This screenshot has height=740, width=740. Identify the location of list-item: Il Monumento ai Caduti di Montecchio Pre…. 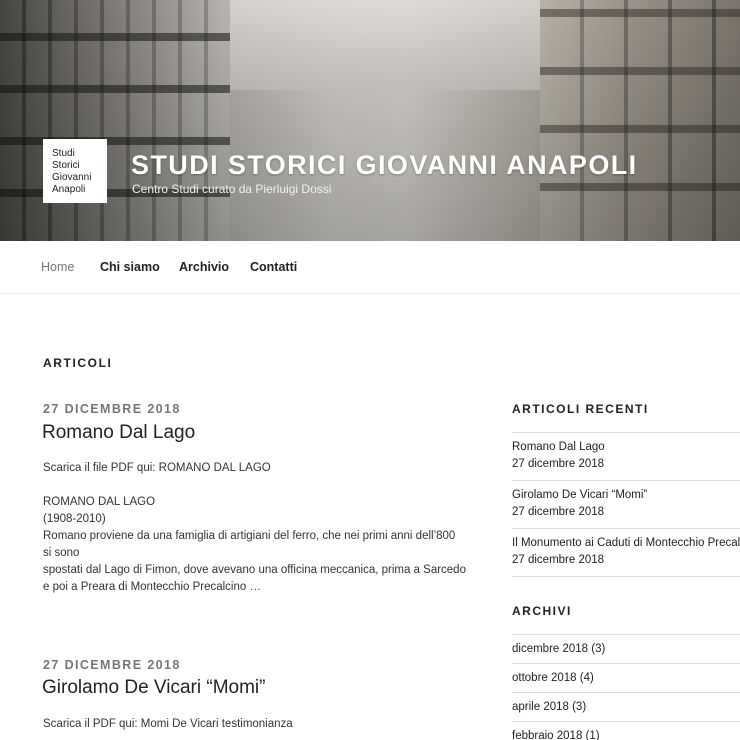
(626, 553).